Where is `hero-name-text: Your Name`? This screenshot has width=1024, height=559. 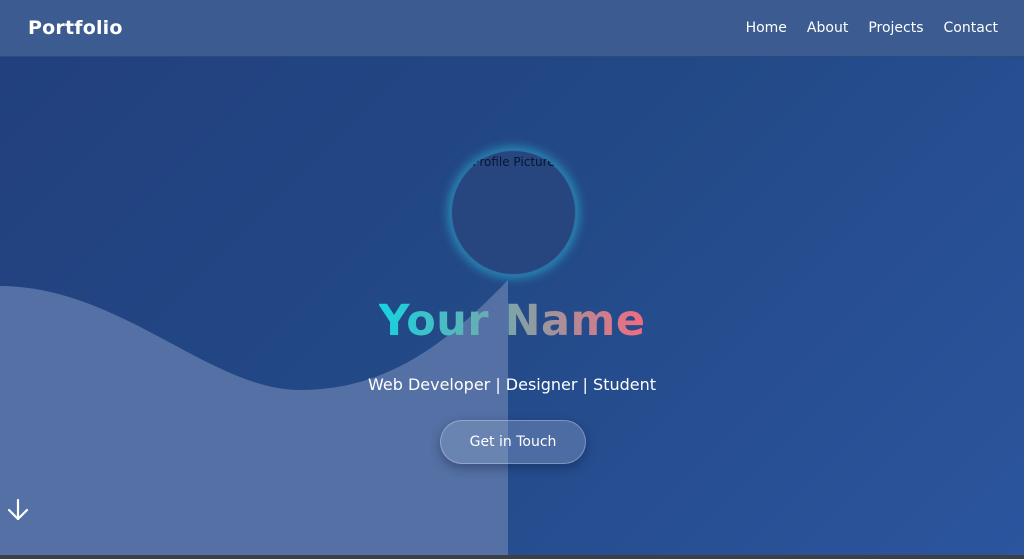 hero-name-text: Your Name is located at coordinates (512, 321).